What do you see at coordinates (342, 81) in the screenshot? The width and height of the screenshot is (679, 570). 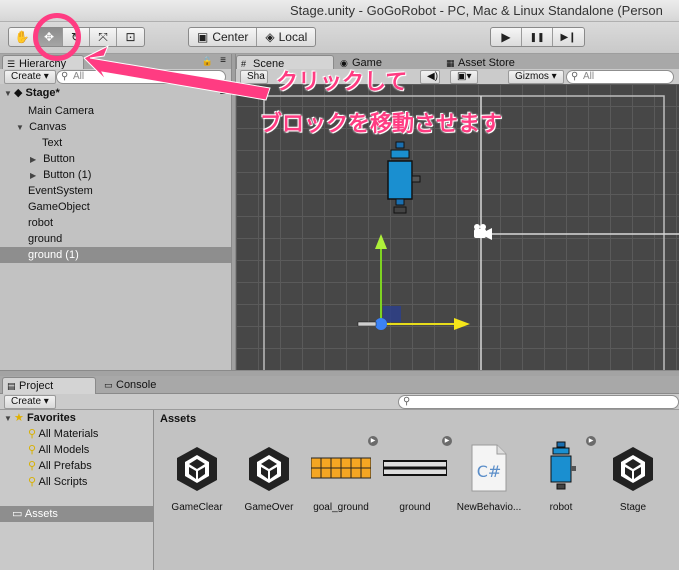 I see `annotation-line-1: クリックして` at bounding box center [342, 81].